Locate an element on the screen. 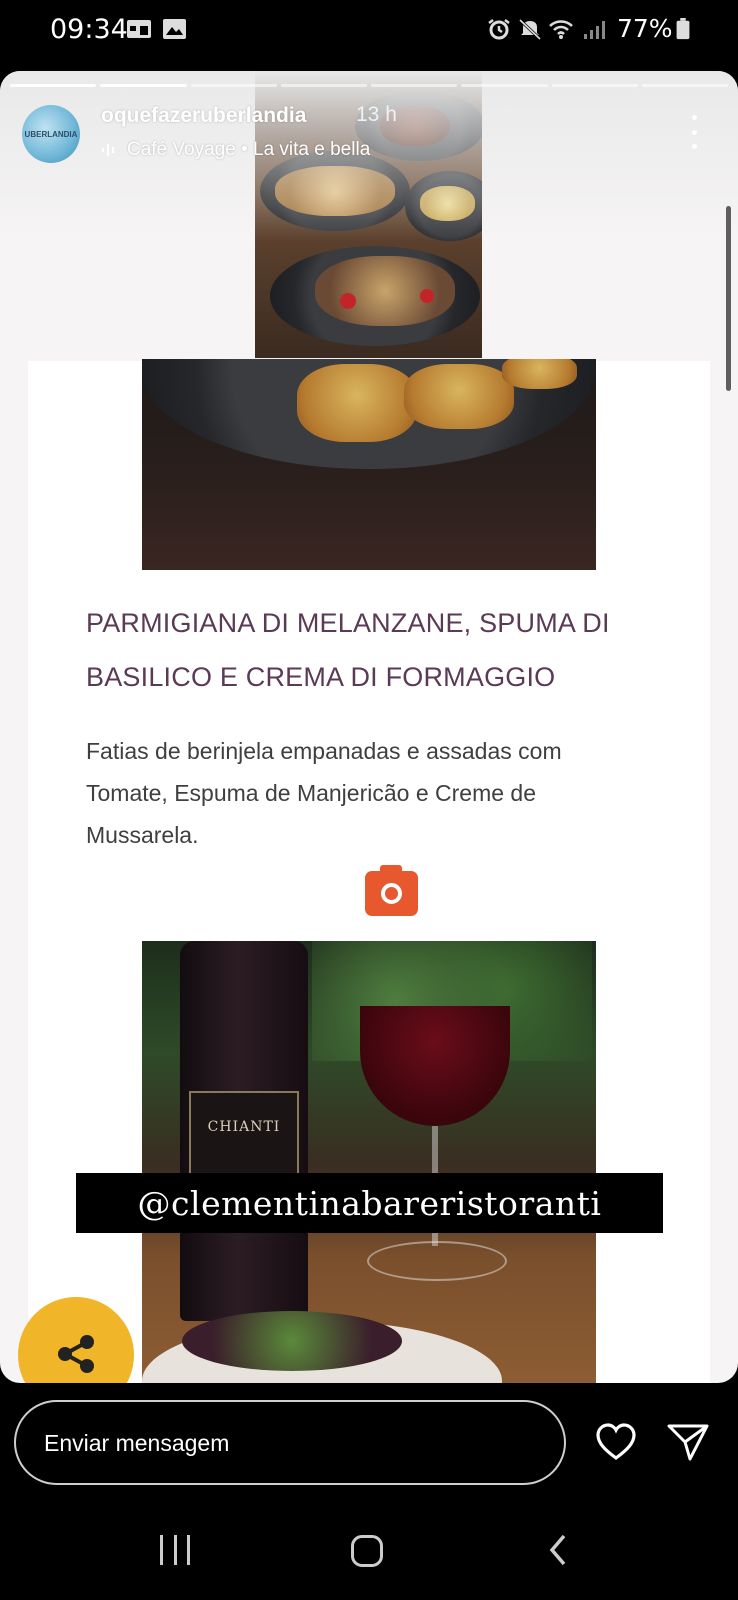 This screenshot has height=1600, width=738. signal-icon is located at coordinates (594, 30).